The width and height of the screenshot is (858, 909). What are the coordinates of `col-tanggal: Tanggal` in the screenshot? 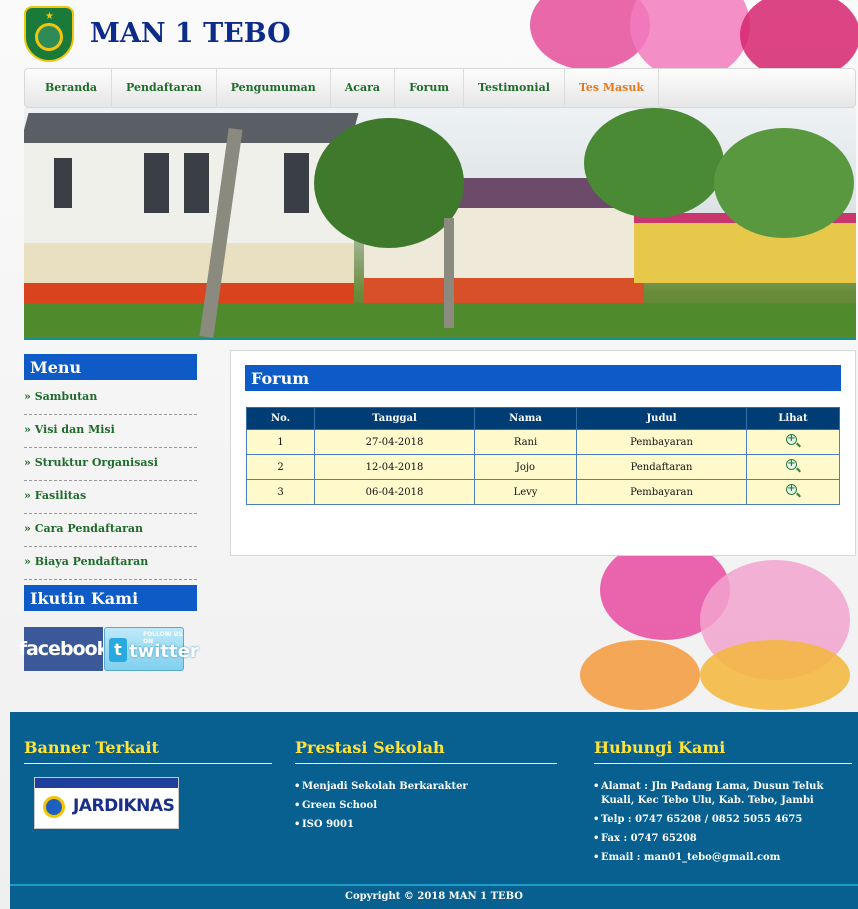 It's located at (394, 418).